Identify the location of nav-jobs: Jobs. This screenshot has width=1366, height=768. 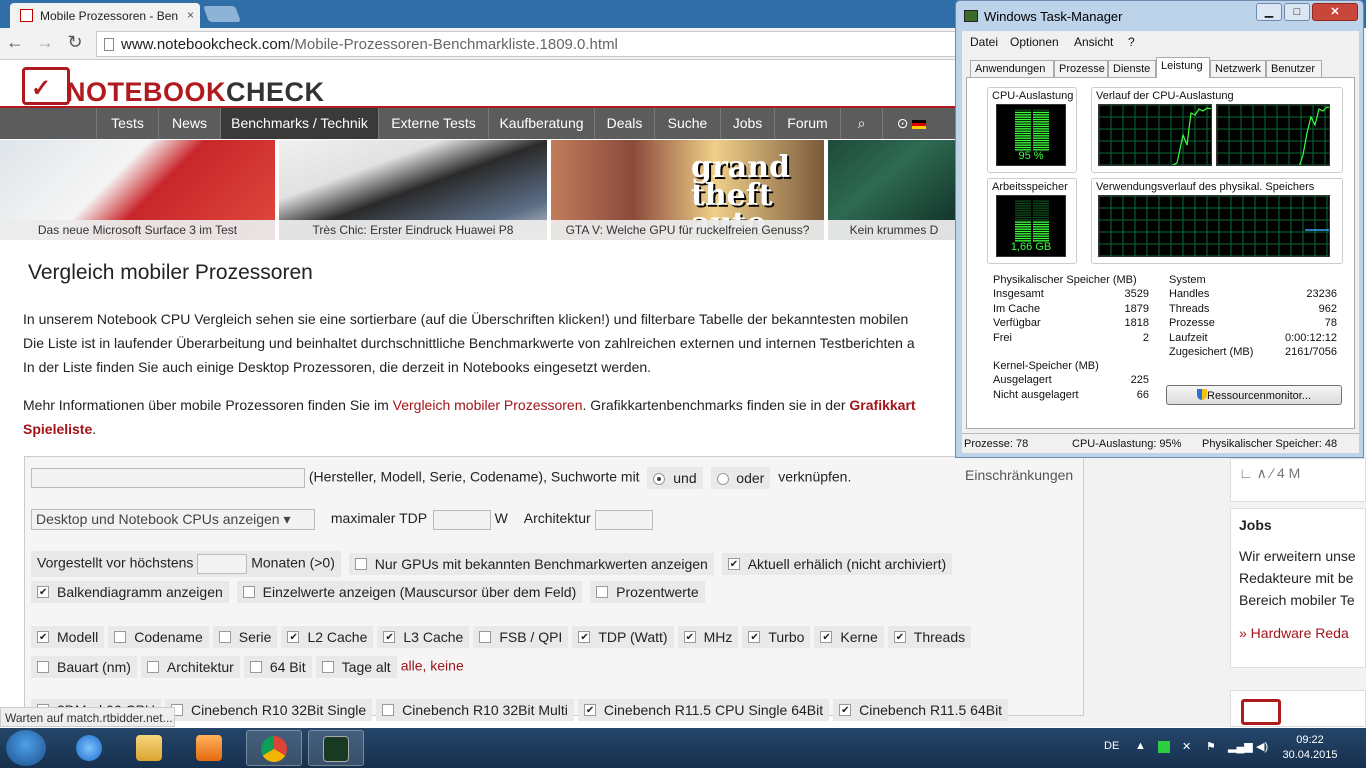
(747, 123).